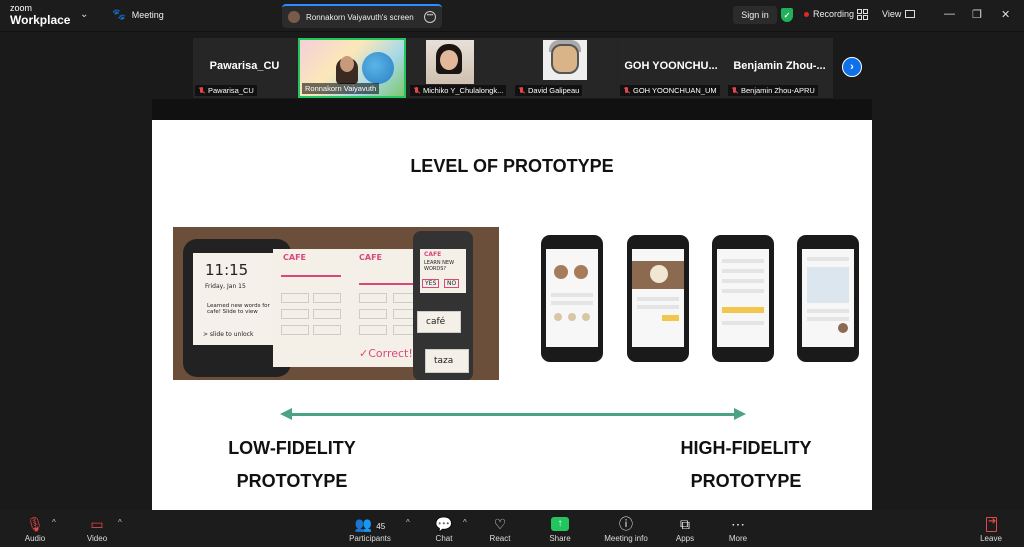 The image size is (1024, 547). What do you see at coordinates (138, 14) in the screenshot?
I see `meeting-menu: 🐾 Meeting` at bounding box center [138, 14].